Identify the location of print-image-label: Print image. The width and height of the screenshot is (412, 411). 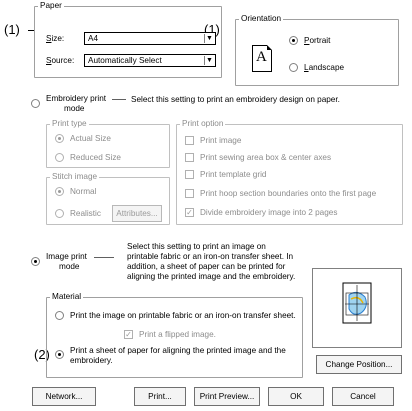
(220, 141).